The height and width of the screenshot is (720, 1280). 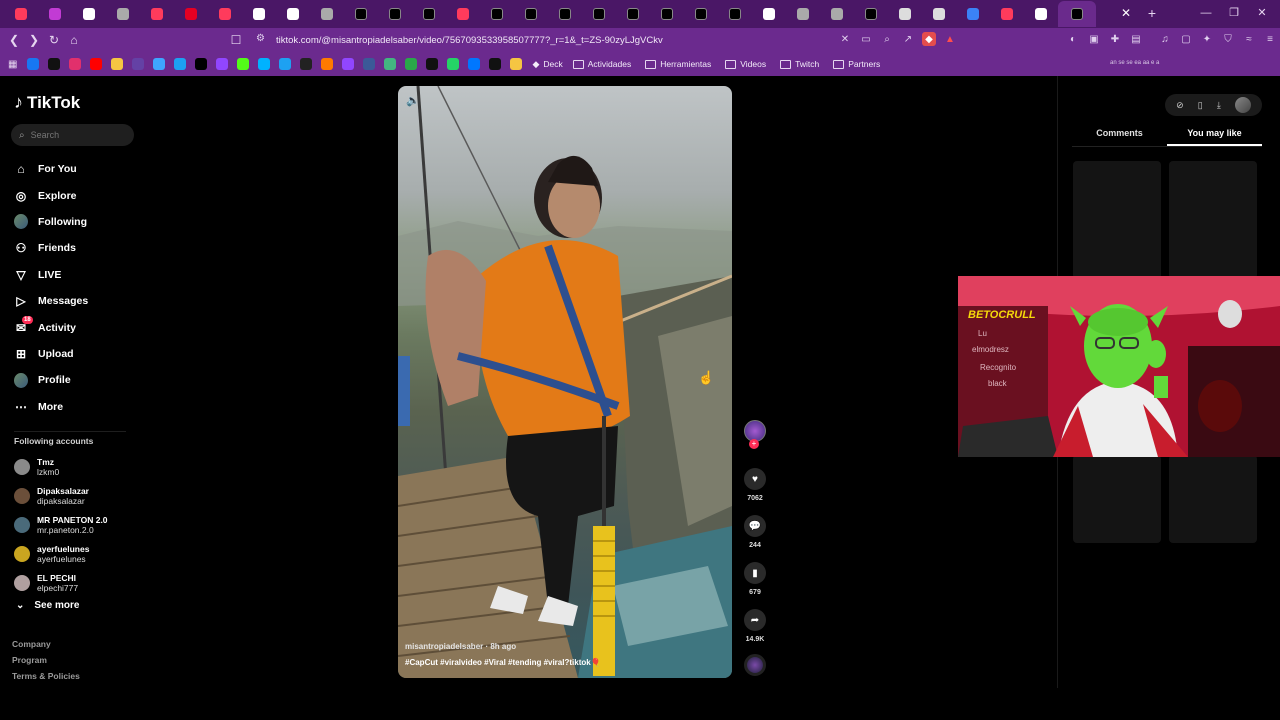 I want to click on following-account: ayerfuelunes ayerfuelunes, so click(x=61, y=553).